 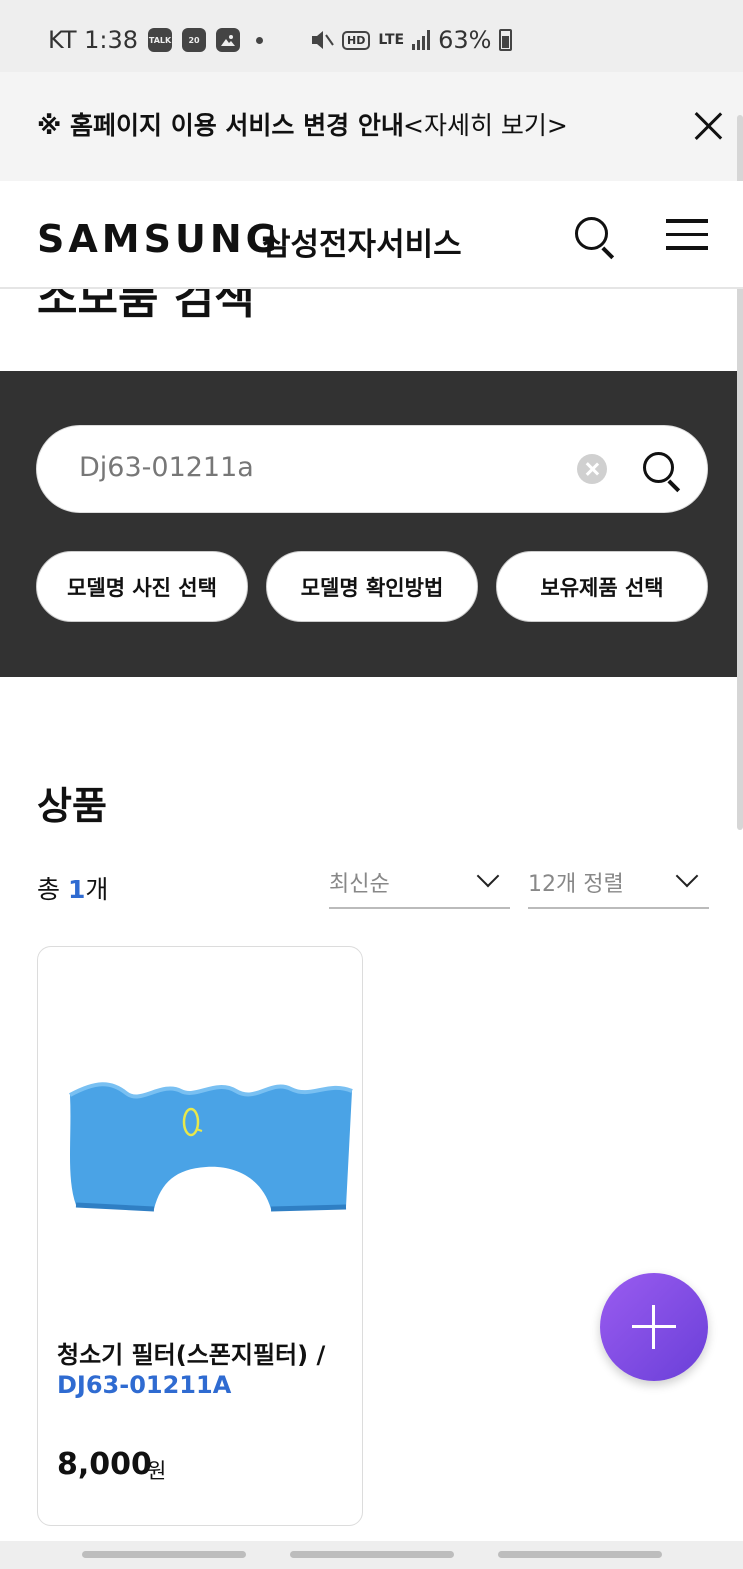 I want to click on per-page-select: 12개 정렬, so click(x=618, y=884).